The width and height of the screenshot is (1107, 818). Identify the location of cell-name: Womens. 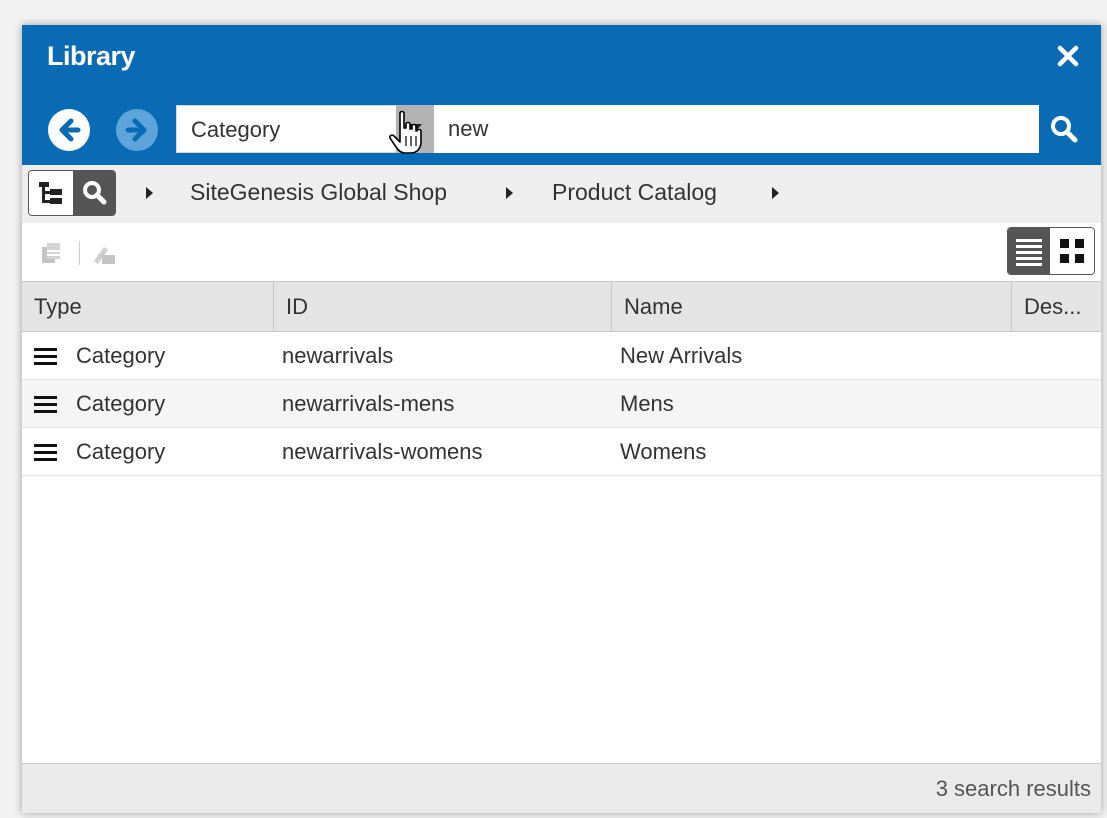
(663, 451).